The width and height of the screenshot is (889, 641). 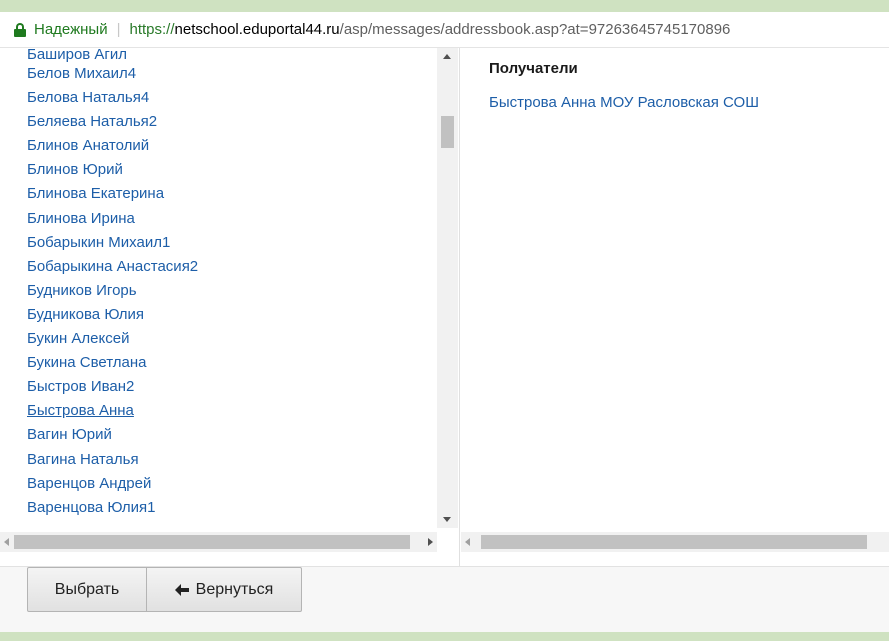 What do you see at coordinates (112, 74) in the screenshot?
I see `contact-item: Белов Михаил4` at bounding box center [112, 74].